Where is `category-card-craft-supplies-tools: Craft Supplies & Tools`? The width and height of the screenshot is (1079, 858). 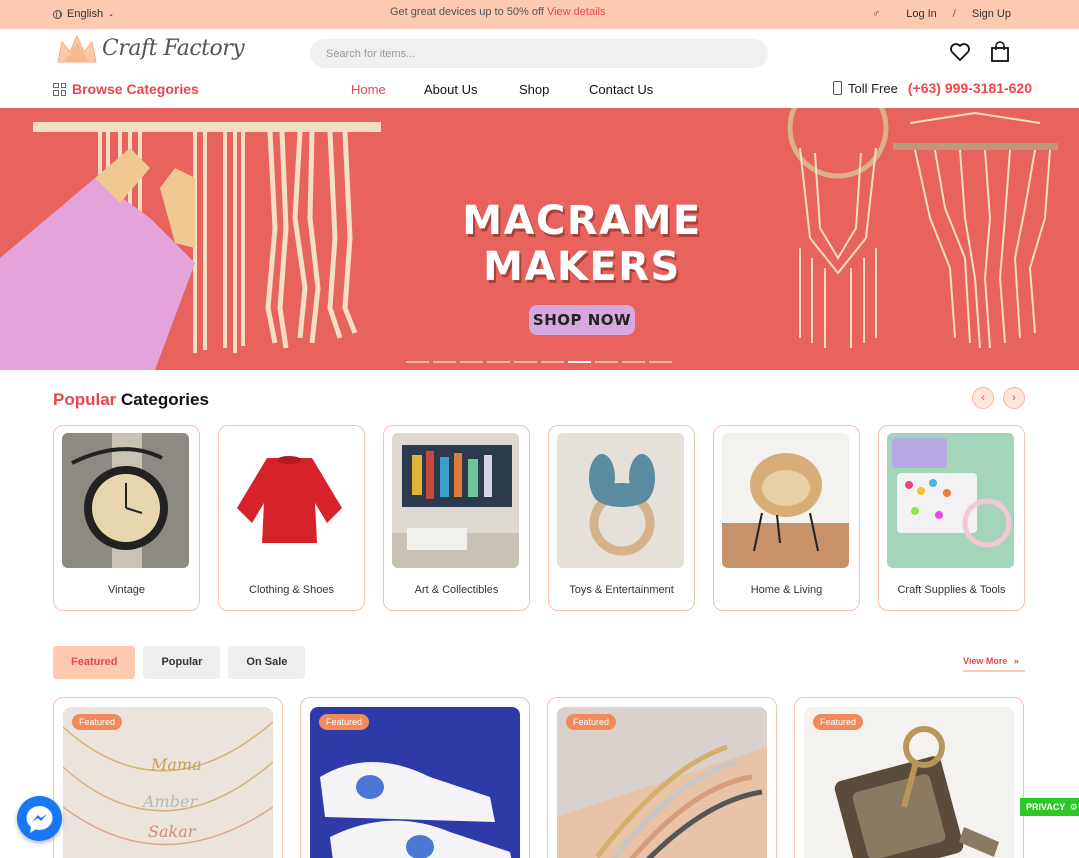
category-card-craft-supplies-tools: Craft Supplies & Tools is located at coordinates (951, 518).